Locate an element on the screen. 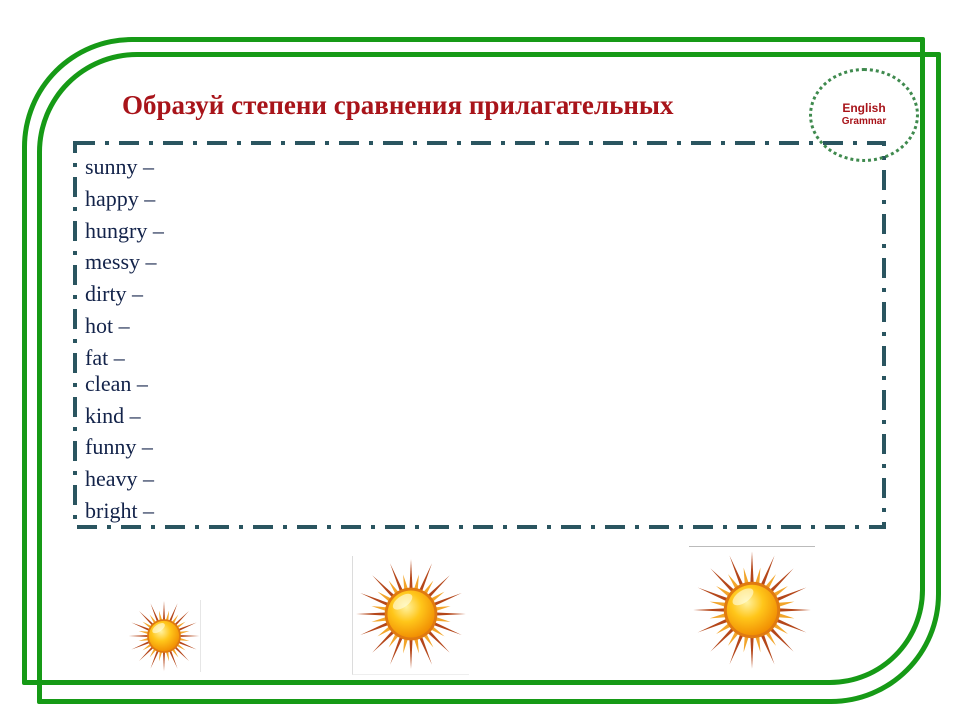 The image size is (960, 720). adjective-item: bright – is located at coordinates (120, 510).